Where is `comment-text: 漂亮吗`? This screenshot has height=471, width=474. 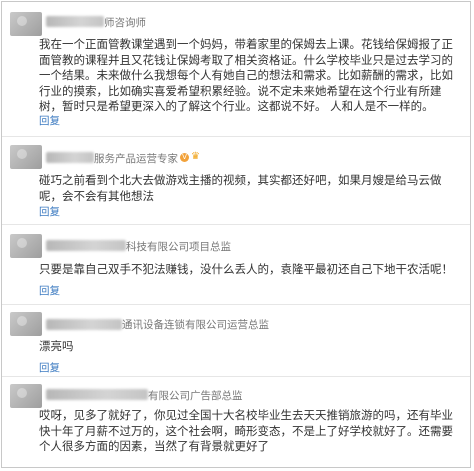
comment-text: 漂亮吗 is located at coordinates (56, 346).